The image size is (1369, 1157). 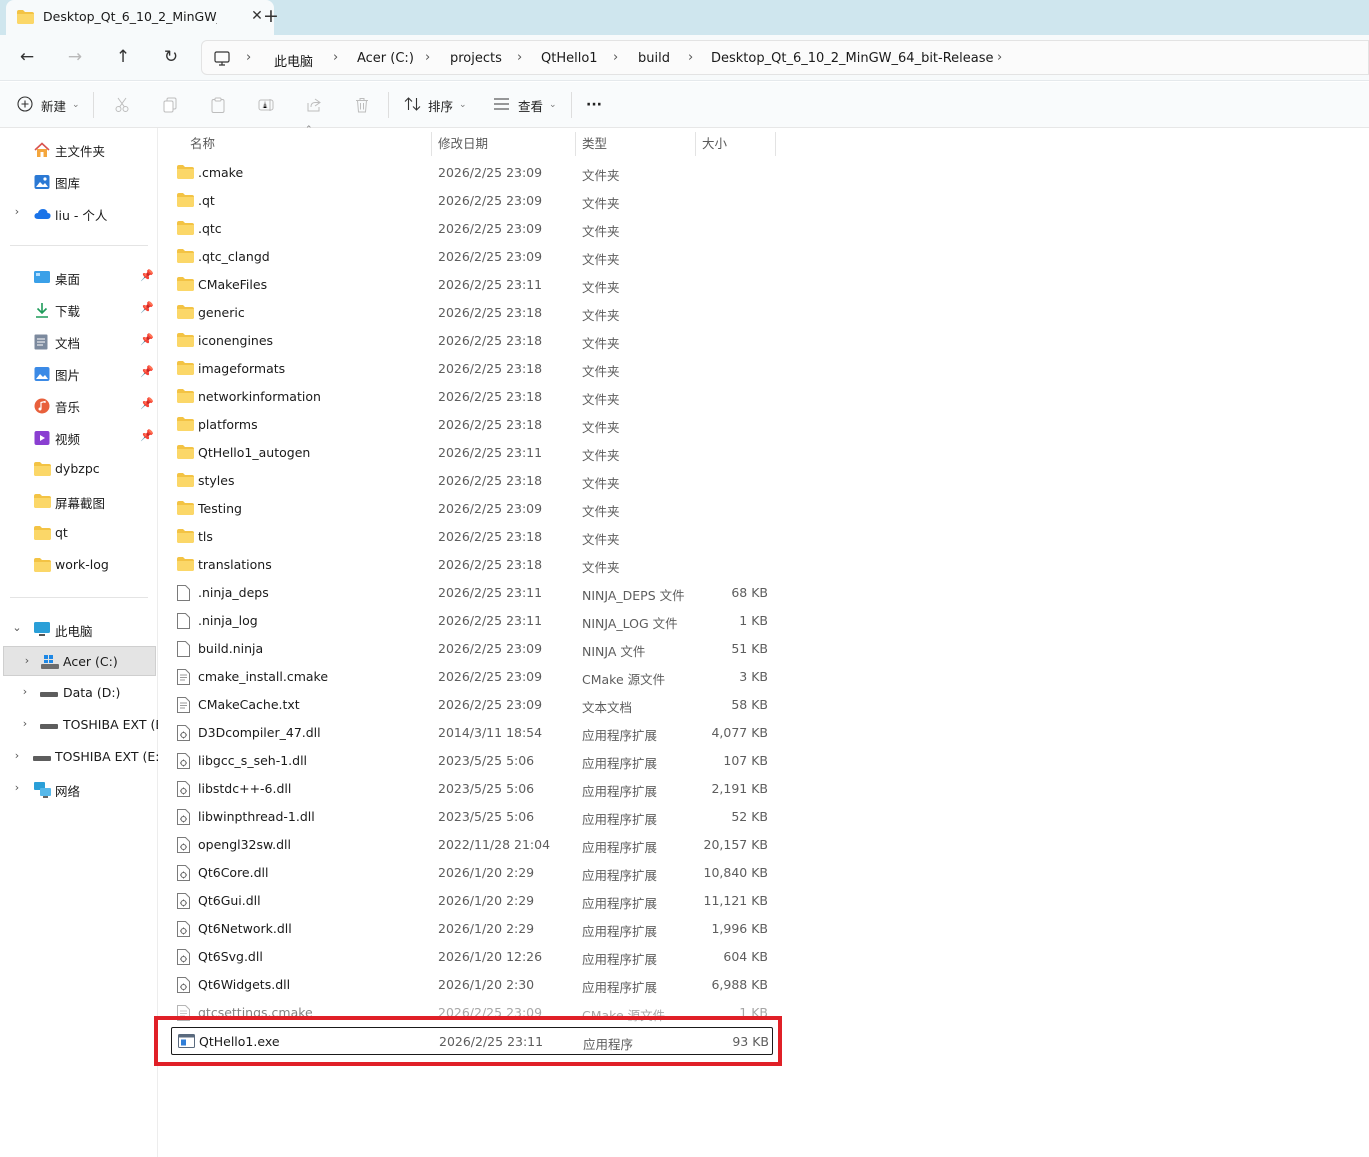 I want to click on breadcrumb-drive-c: Acer (C:), so click(x=385, y=58).